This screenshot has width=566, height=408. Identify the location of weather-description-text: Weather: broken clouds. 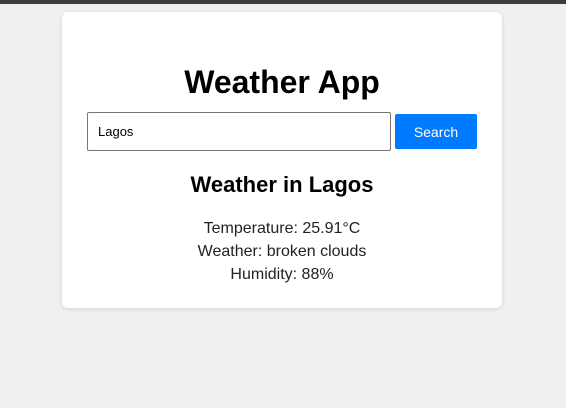
(282, 251).